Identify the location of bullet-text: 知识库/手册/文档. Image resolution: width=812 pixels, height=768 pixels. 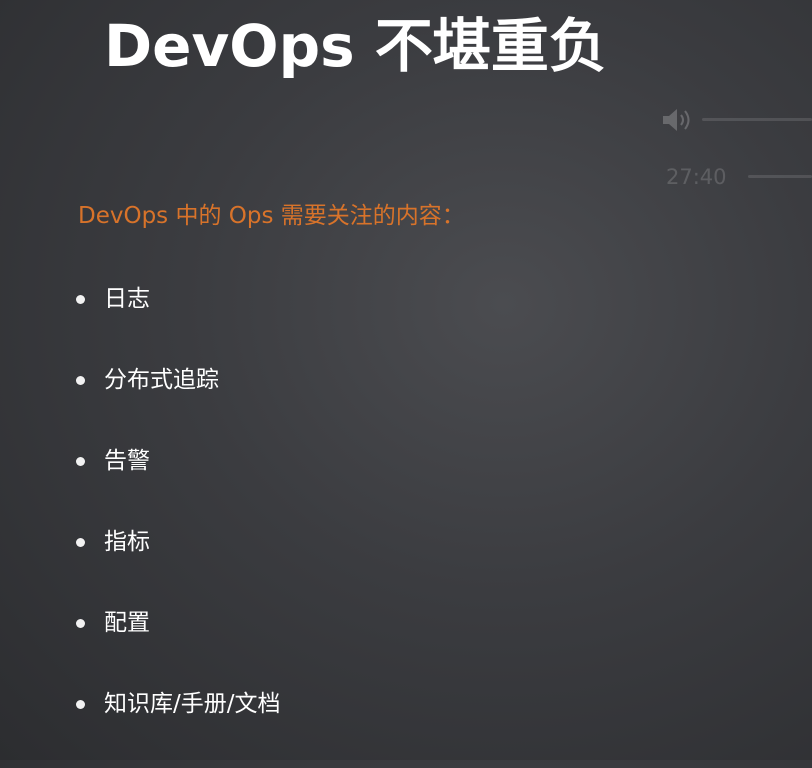
(192, 704).